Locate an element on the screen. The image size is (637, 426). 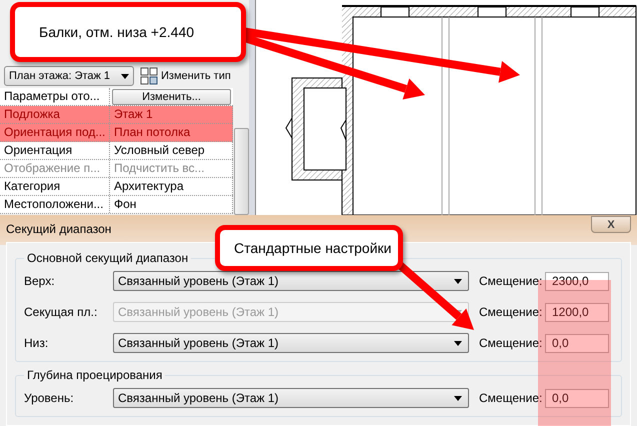
close-button: X is located at coordinates (611, 224).